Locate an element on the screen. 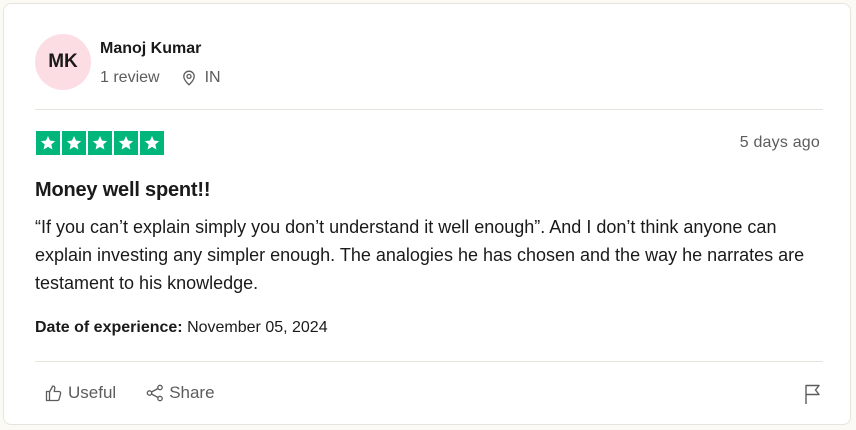  experience-label: Date of experience: is located at coordinates (109, 327).